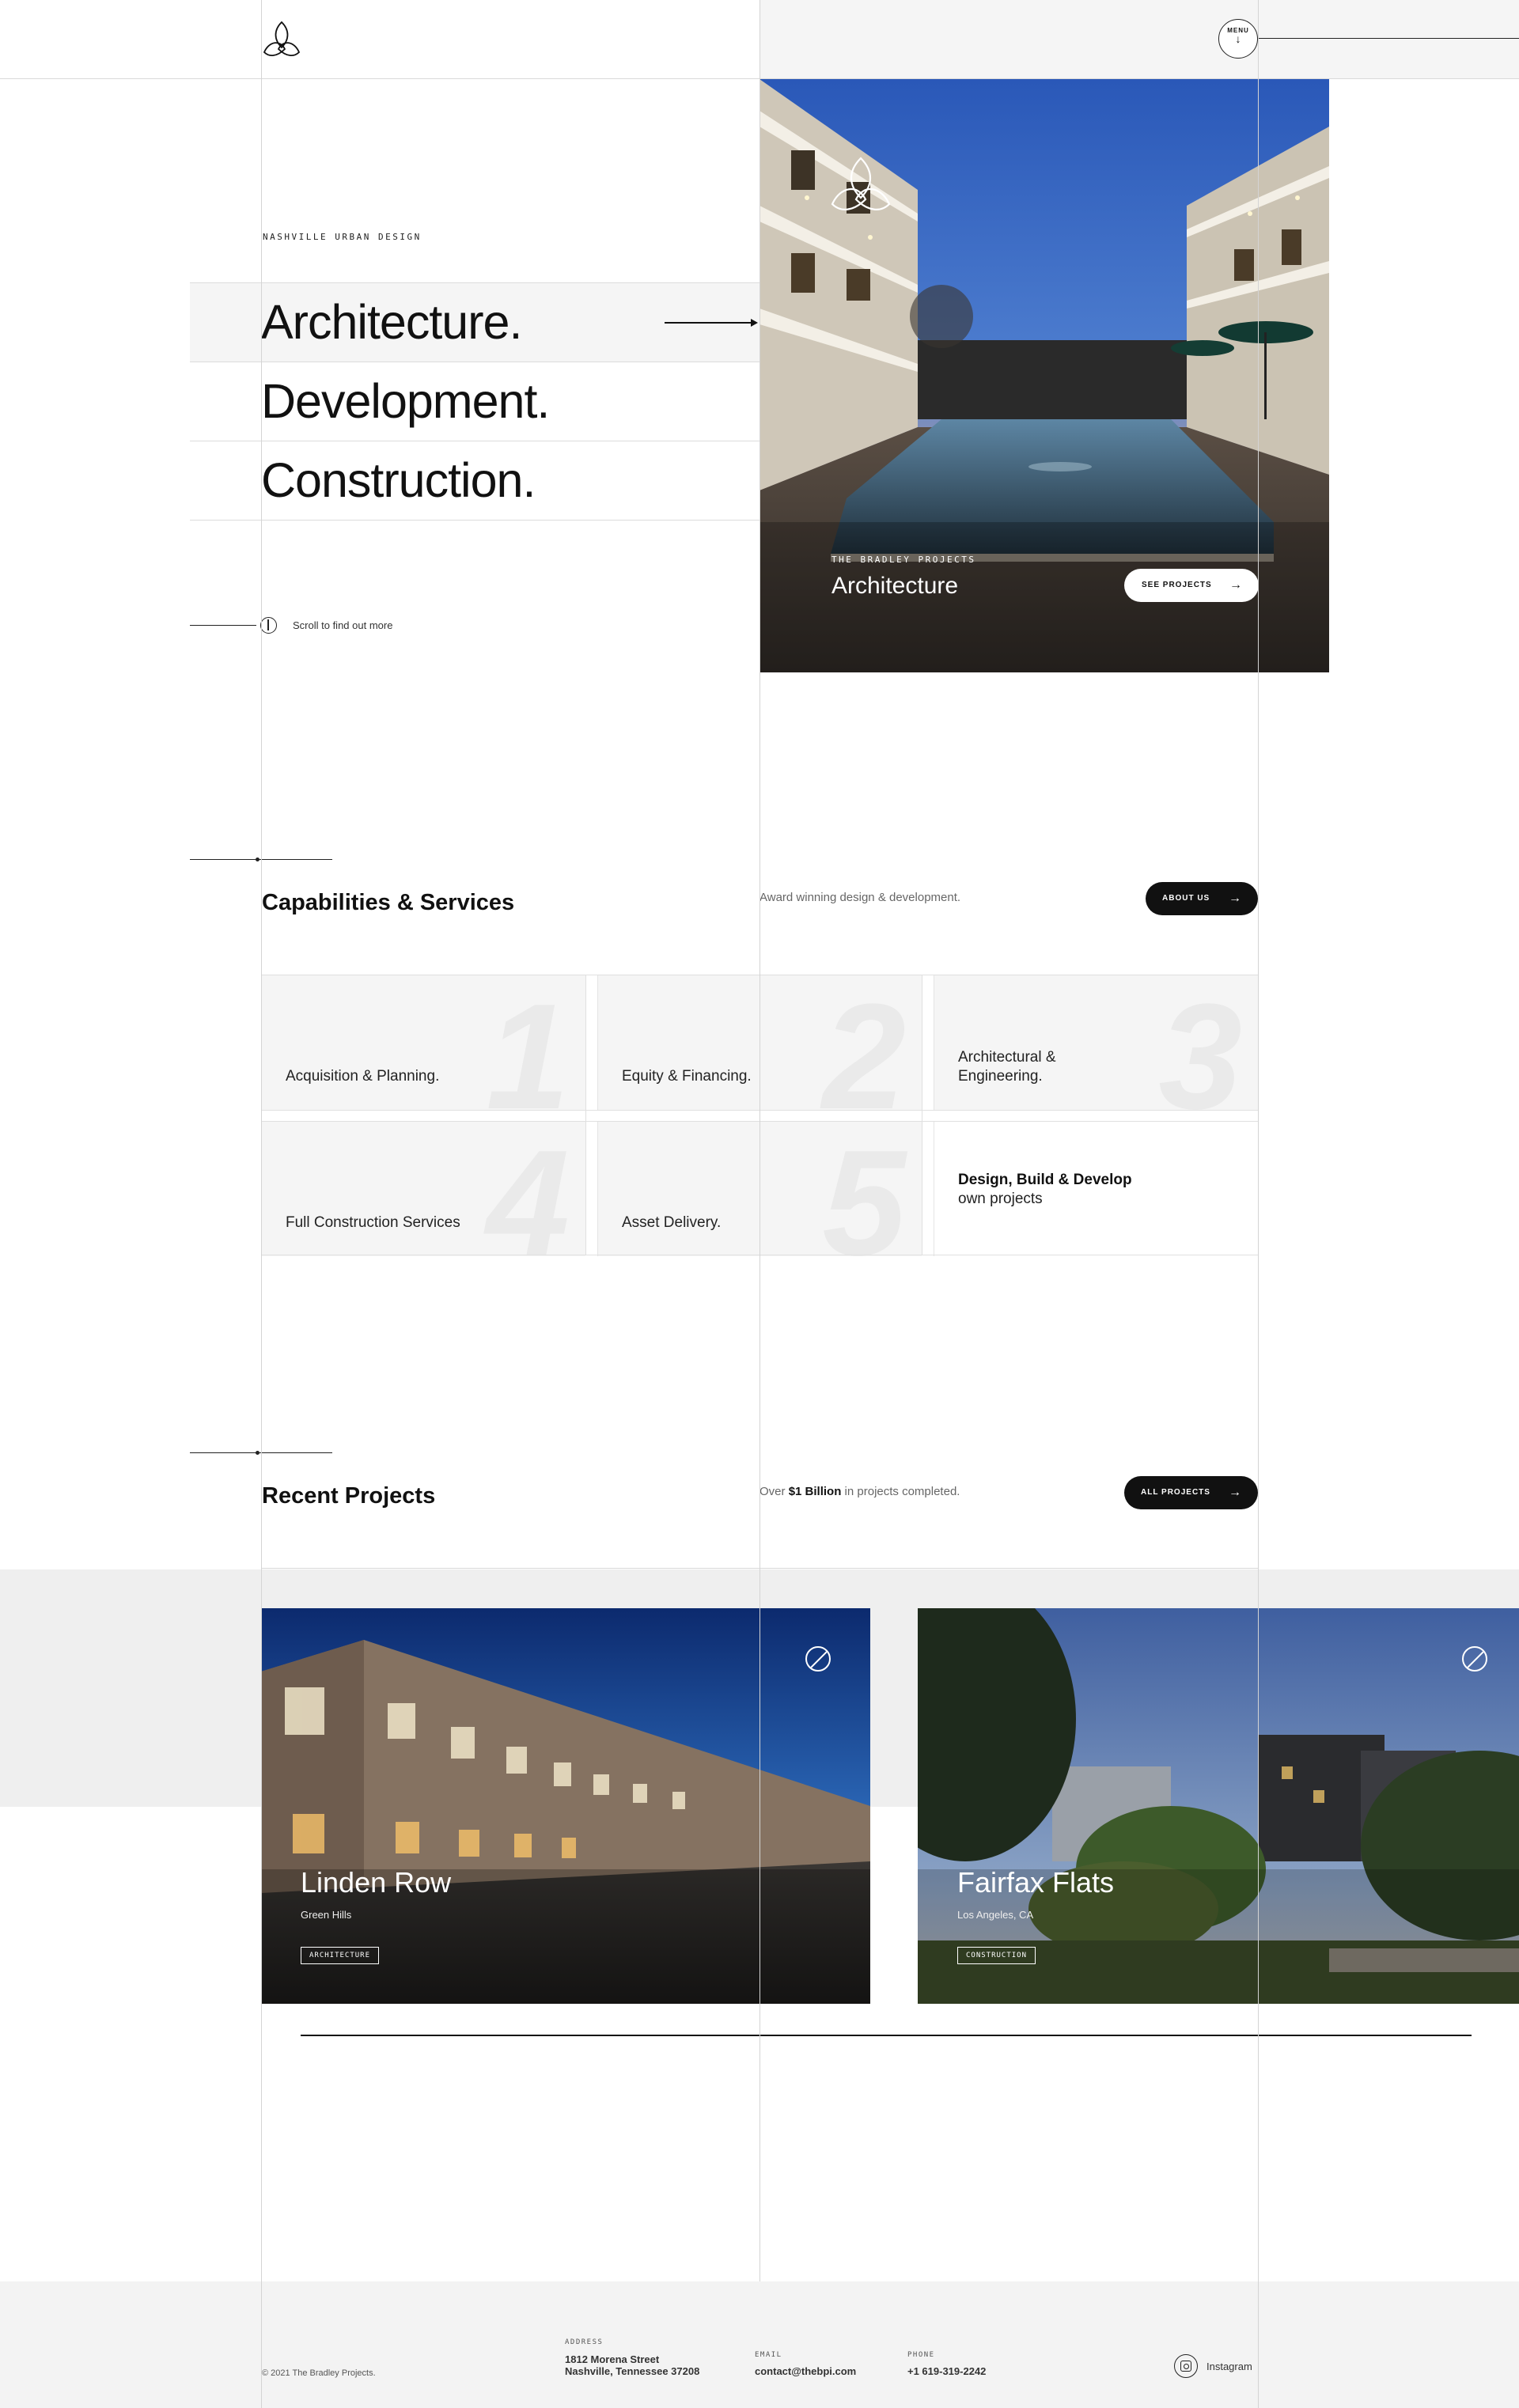  Describe the element at coordinates (1096, 1042) in the screenshot. I see `capability-card-3: 3 Architectural & Engineering.` at that location.